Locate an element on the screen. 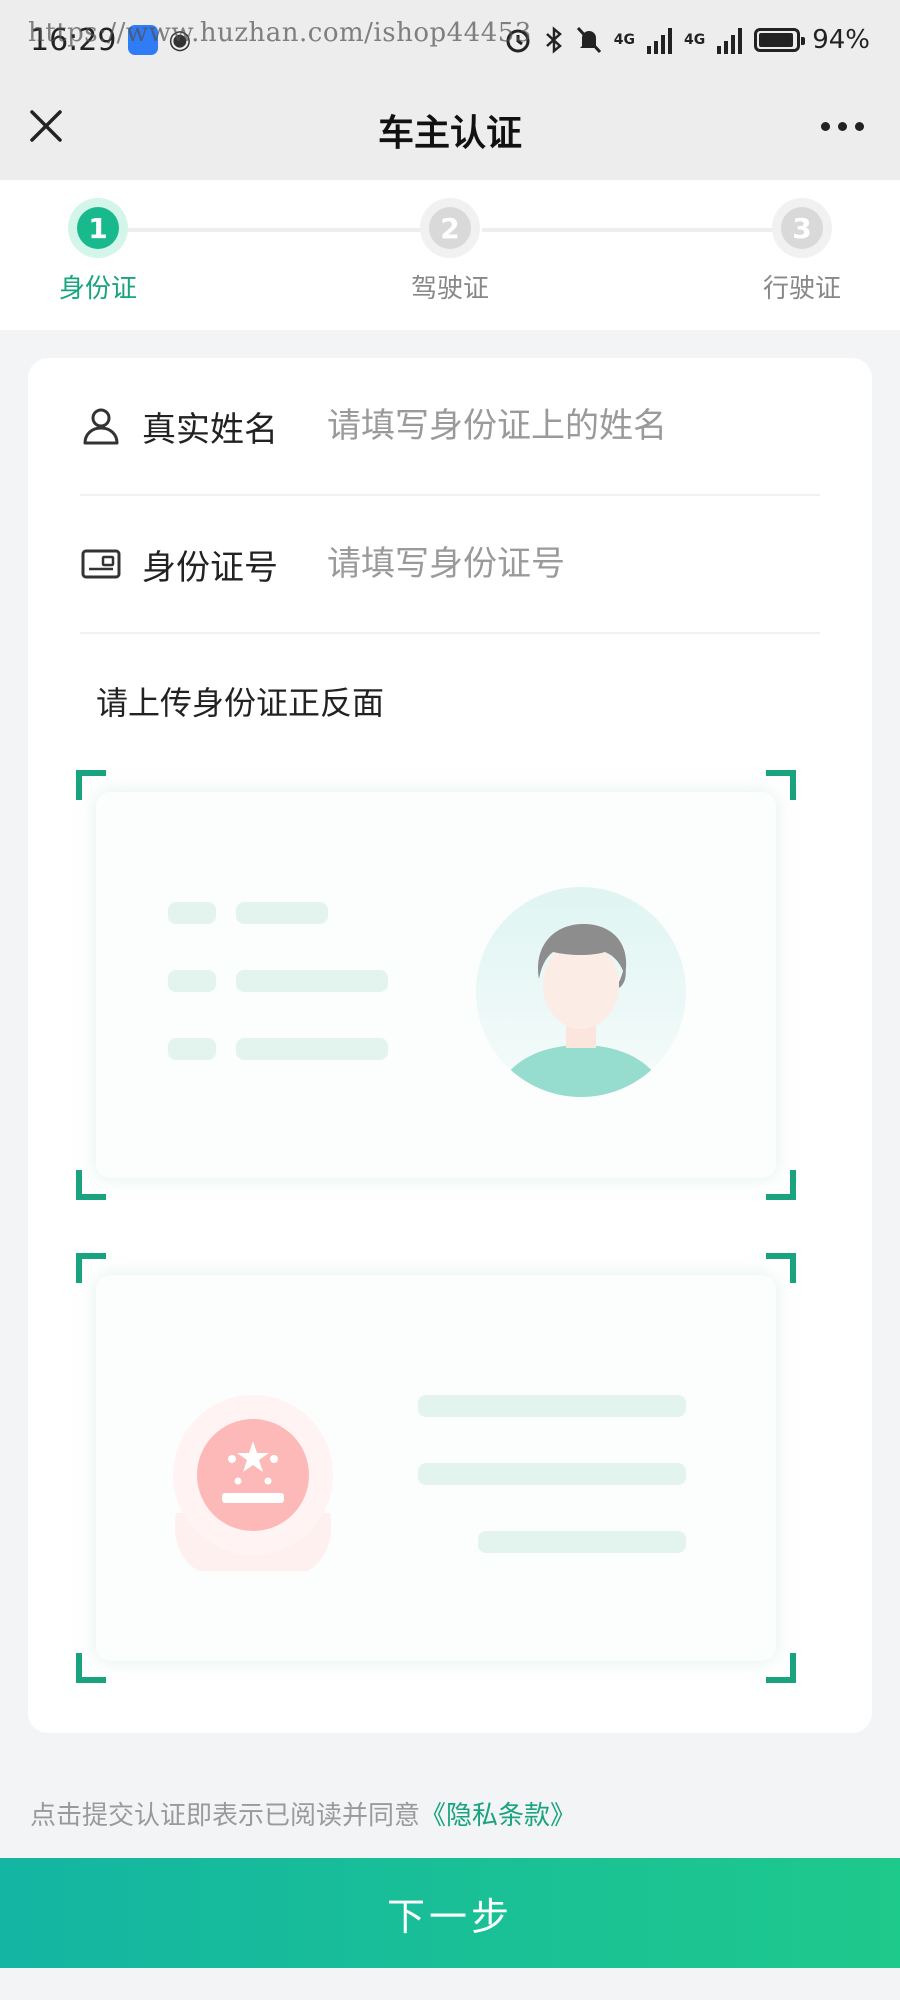 The image size is (900, 2000). next-step-button: 下一步 is located at coordinates (450, 1913).